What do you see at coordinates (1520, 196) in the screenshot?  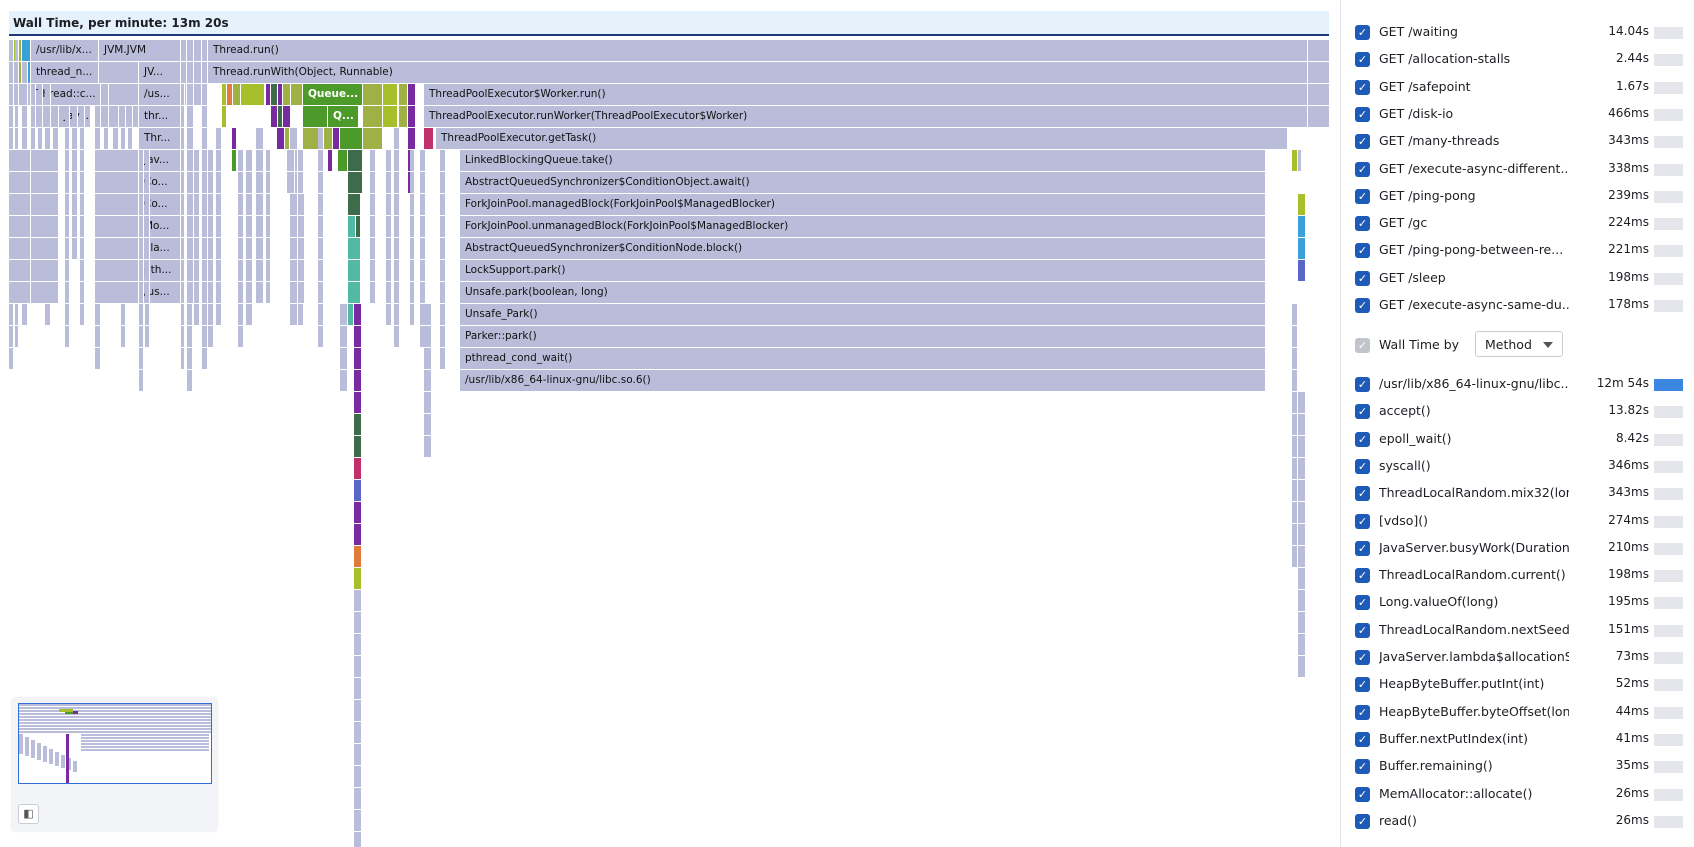 I see `endpoint-row: ✓ GET /ping-pong 239ms` at bounding box center [1520, 196].